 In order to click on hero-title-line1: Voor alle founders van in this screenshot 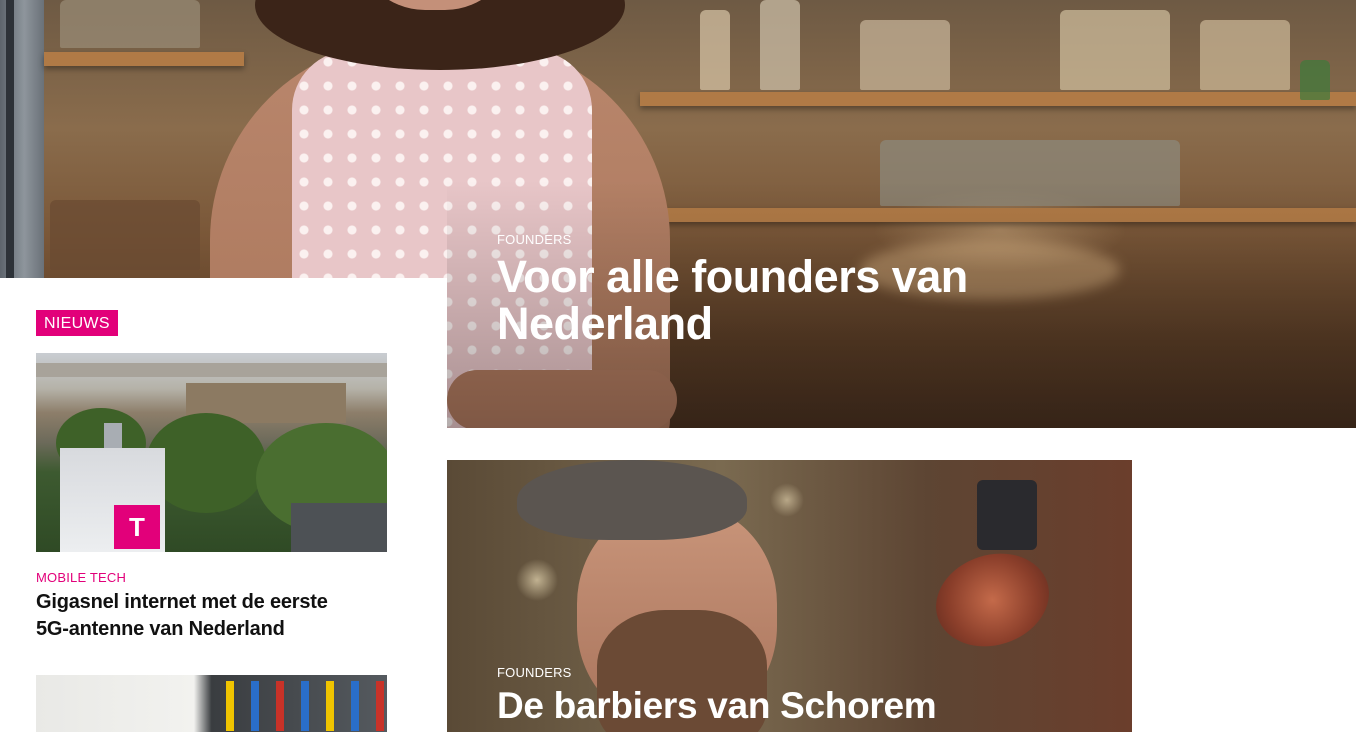, I will do `click(732, 276)`.